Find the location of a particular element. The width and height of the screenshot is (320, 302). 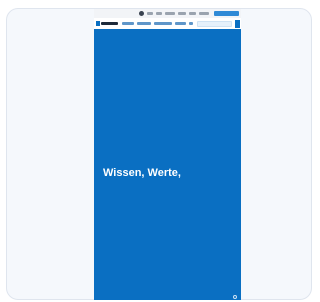

utility-icon is located at coordinates (141, 13).